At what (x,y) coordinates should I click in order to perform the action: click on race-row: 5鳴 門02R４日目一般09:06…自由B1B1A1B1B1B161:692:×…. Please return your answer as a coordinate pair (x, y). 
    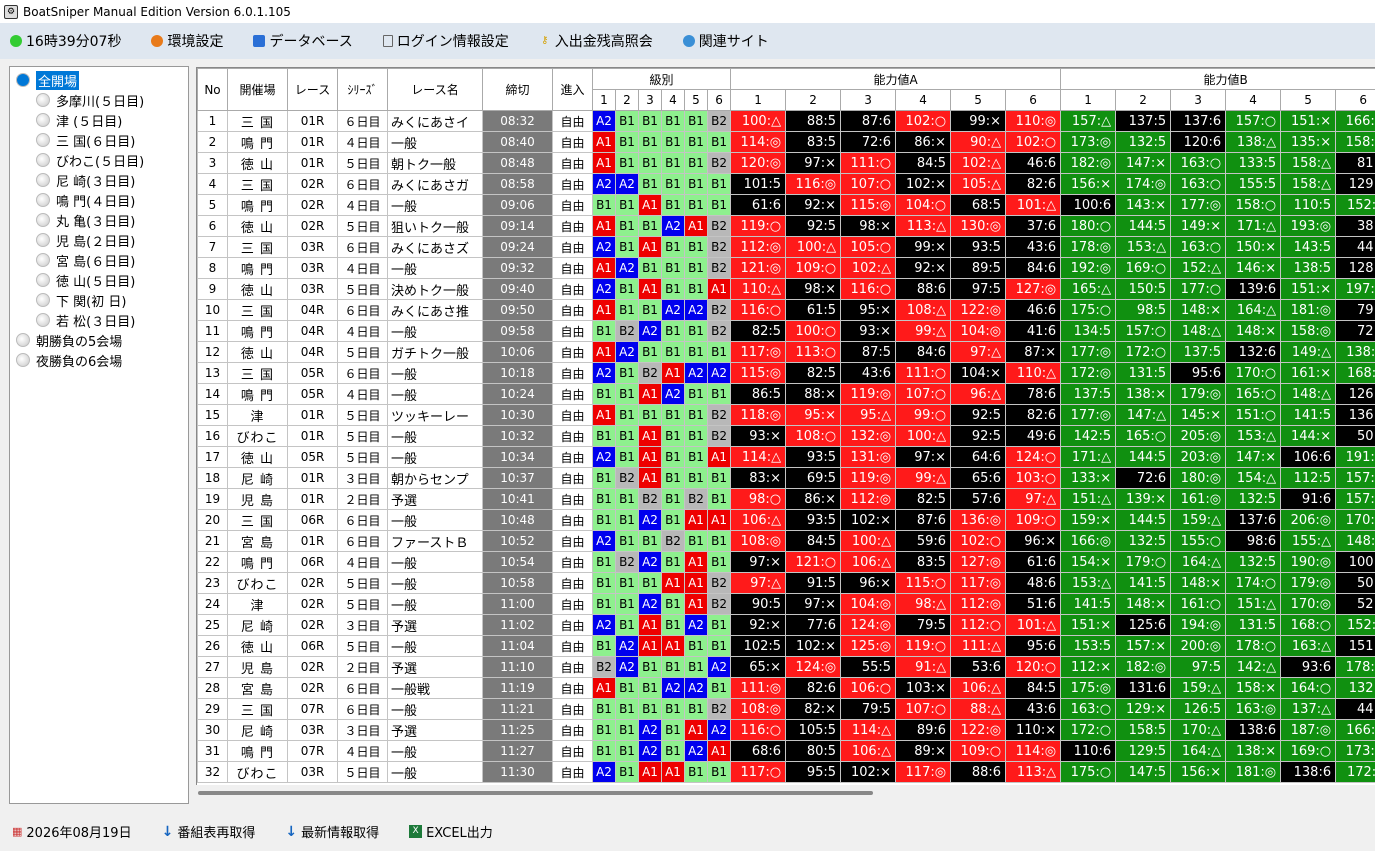
    Looking at the image, I should click on (786, 205).